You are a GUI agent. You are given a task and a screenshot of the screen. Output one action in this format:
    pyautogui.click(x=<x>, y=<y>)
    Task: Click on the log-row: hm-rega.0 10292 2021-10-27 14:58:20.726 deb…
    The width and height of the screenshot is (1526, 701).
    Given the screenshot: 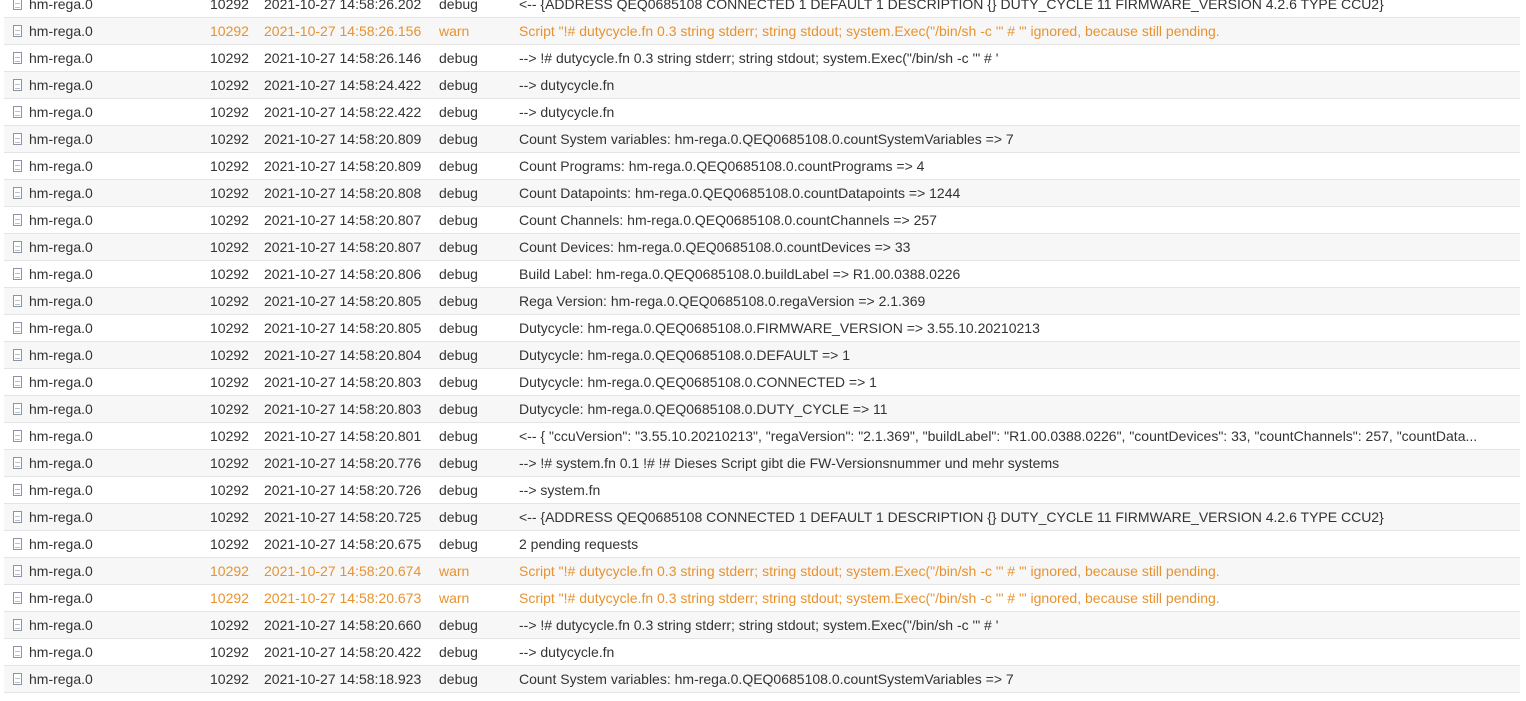 What is the action you would take?
    pyautogui.click(x=762, y=490)
    